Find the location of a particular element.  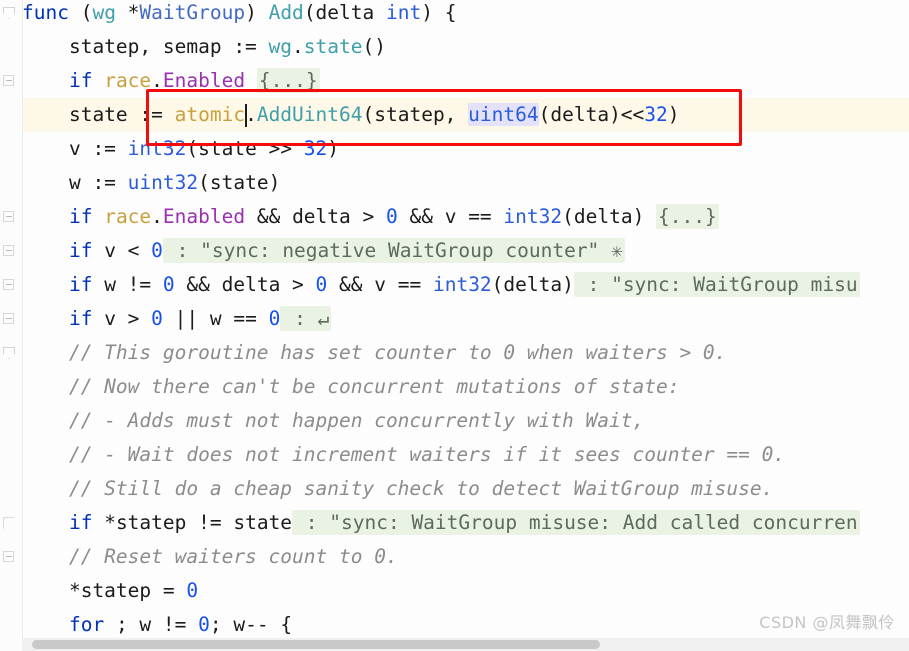

code-token: state := is located at coordinates (98, 114).